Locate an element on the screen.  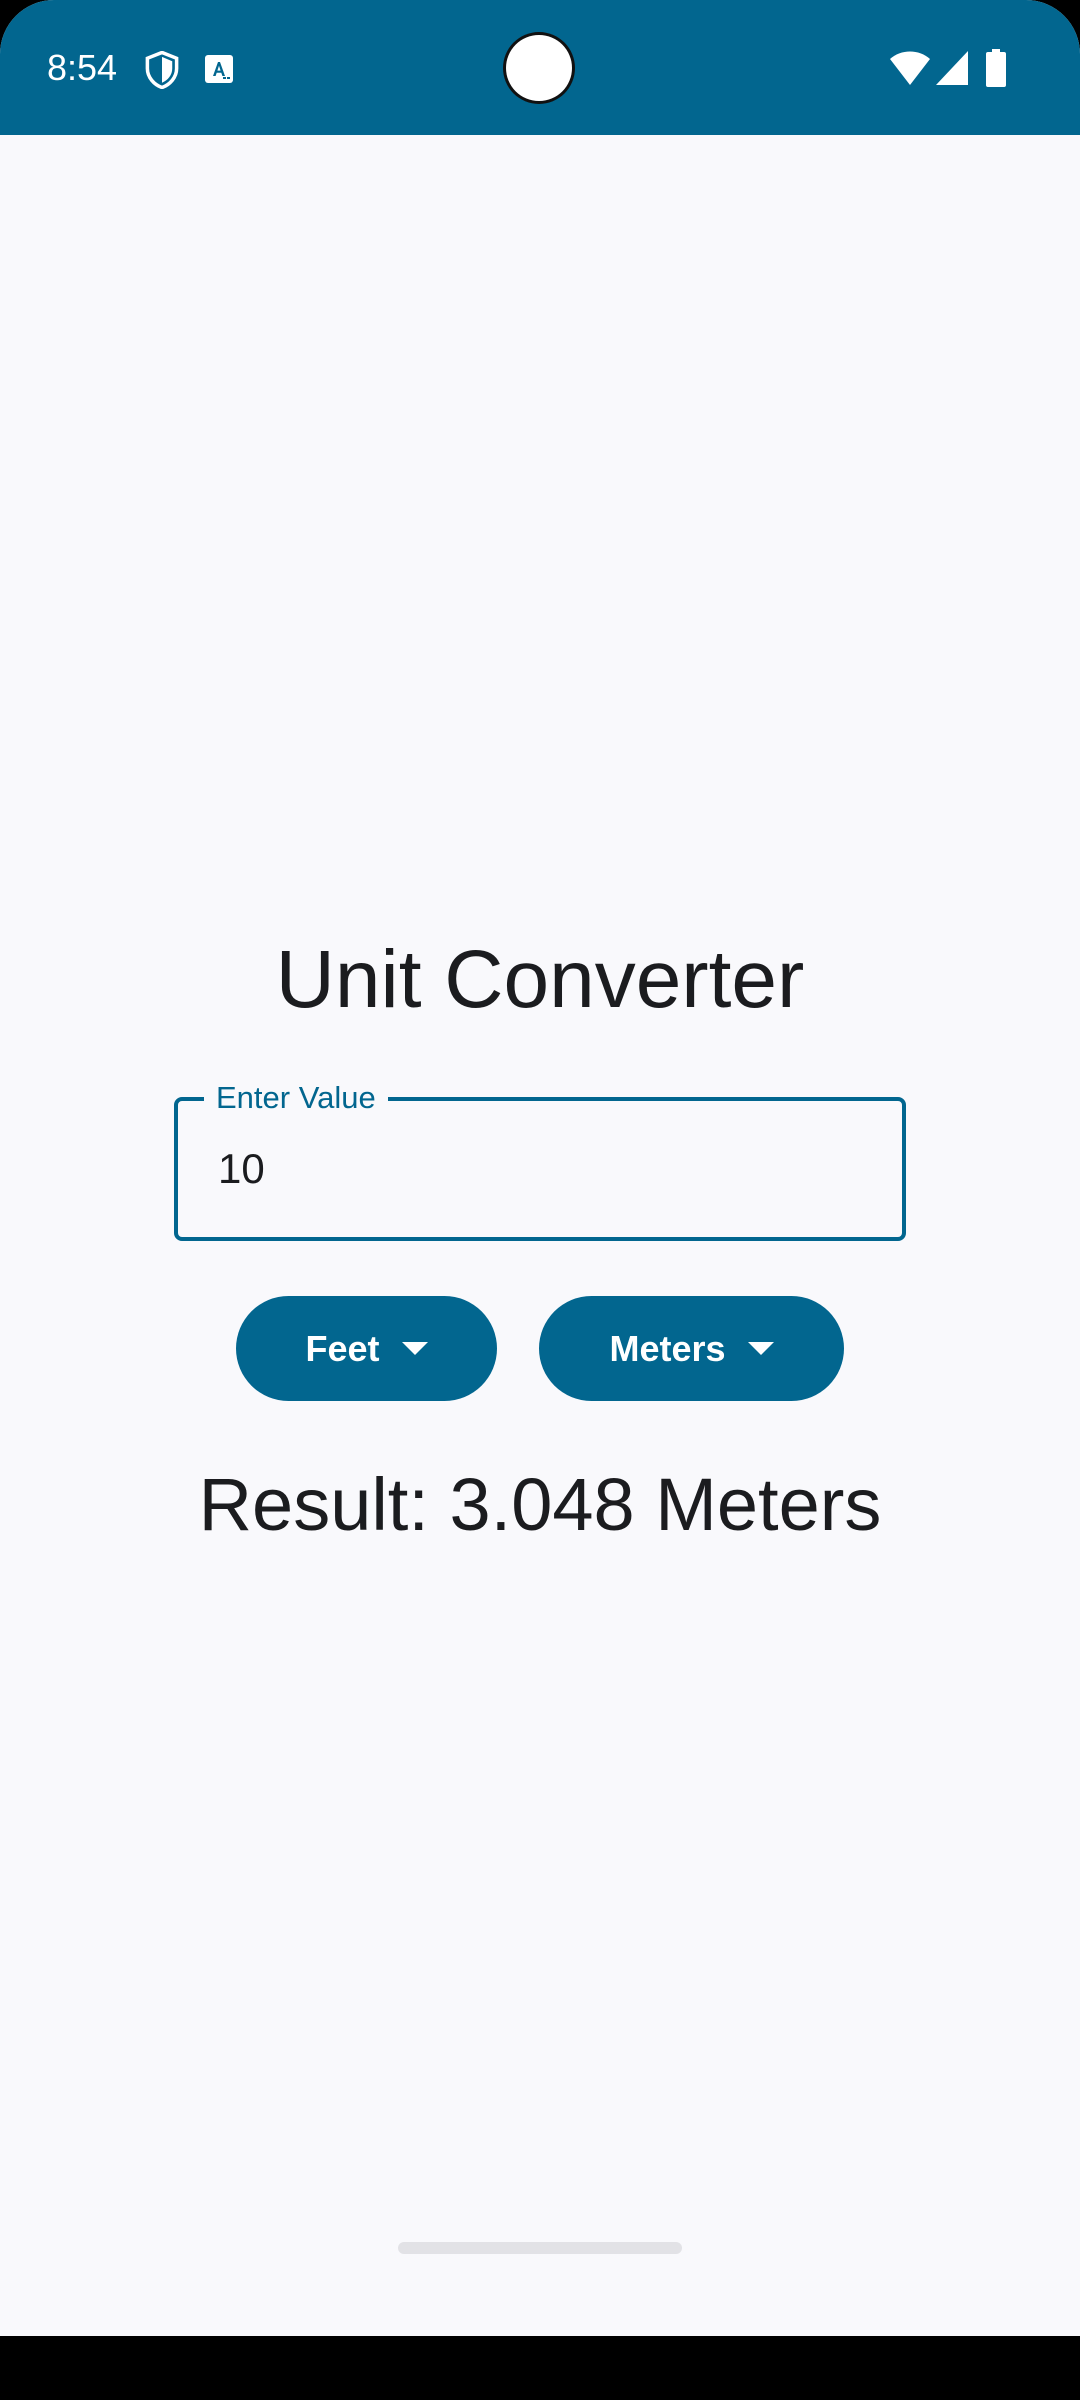
front-camera-cutout is located at coordinates (539, 68).